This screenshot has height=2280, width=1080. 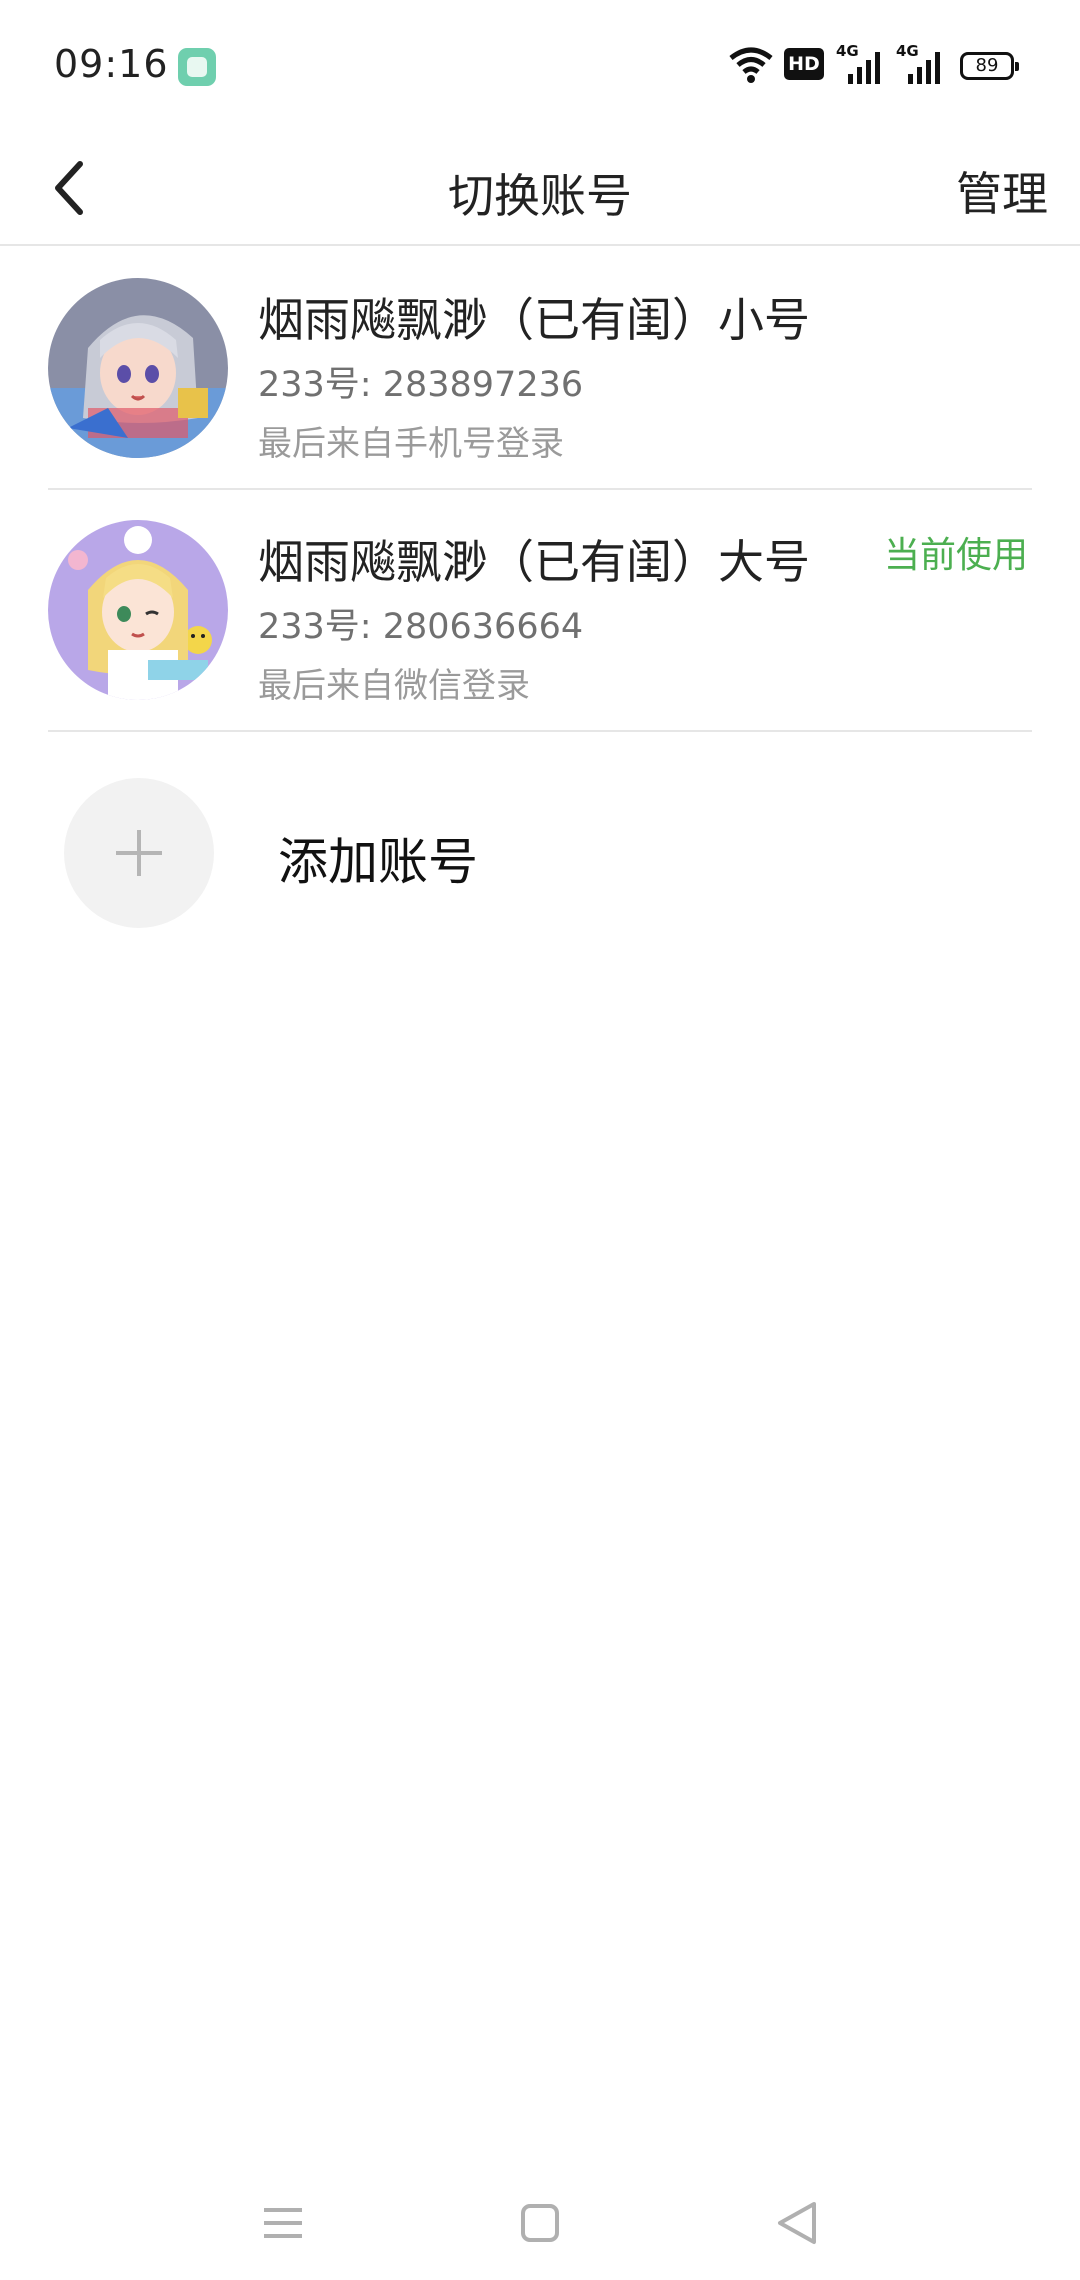 I want to click on system-navigation-bar, so click(x=540, y=2220).